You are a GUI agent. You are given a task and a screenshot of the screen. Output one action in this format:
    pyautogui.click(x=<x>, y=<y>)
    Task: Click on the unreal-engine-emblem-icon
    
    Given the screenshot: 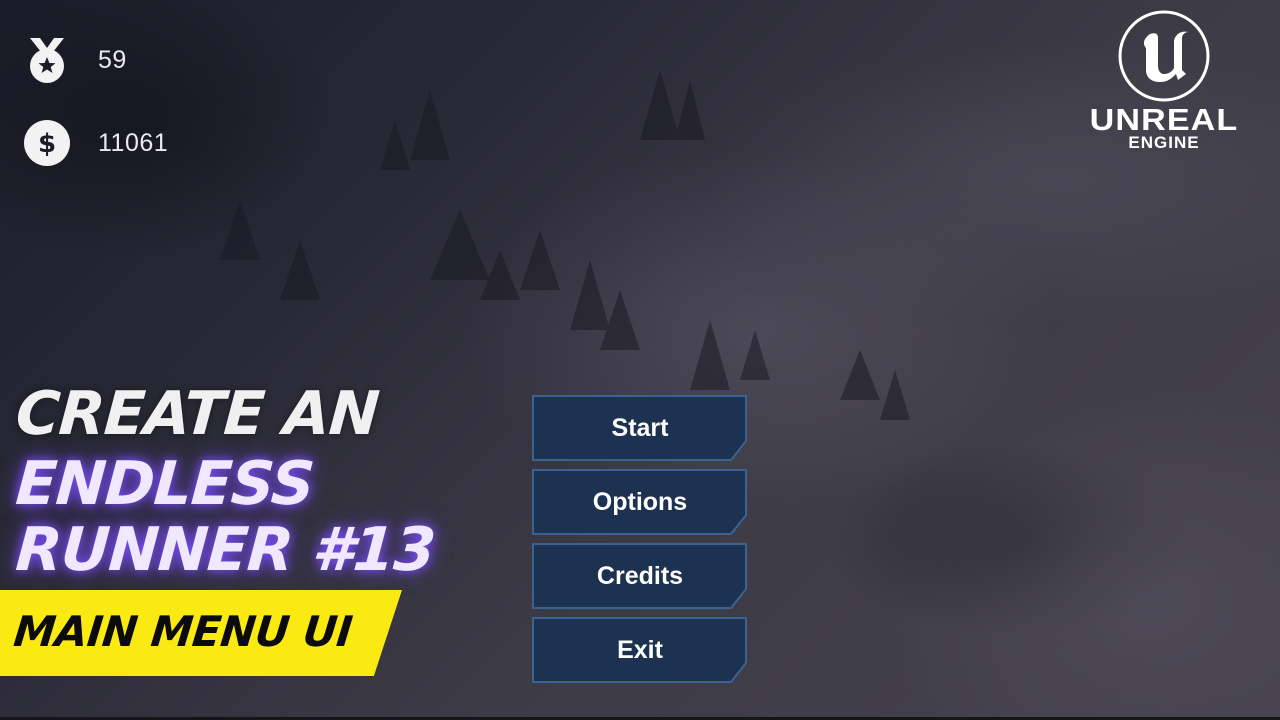 What is the action you would take?
    pyautogui.click(x=1164, y=56)
    